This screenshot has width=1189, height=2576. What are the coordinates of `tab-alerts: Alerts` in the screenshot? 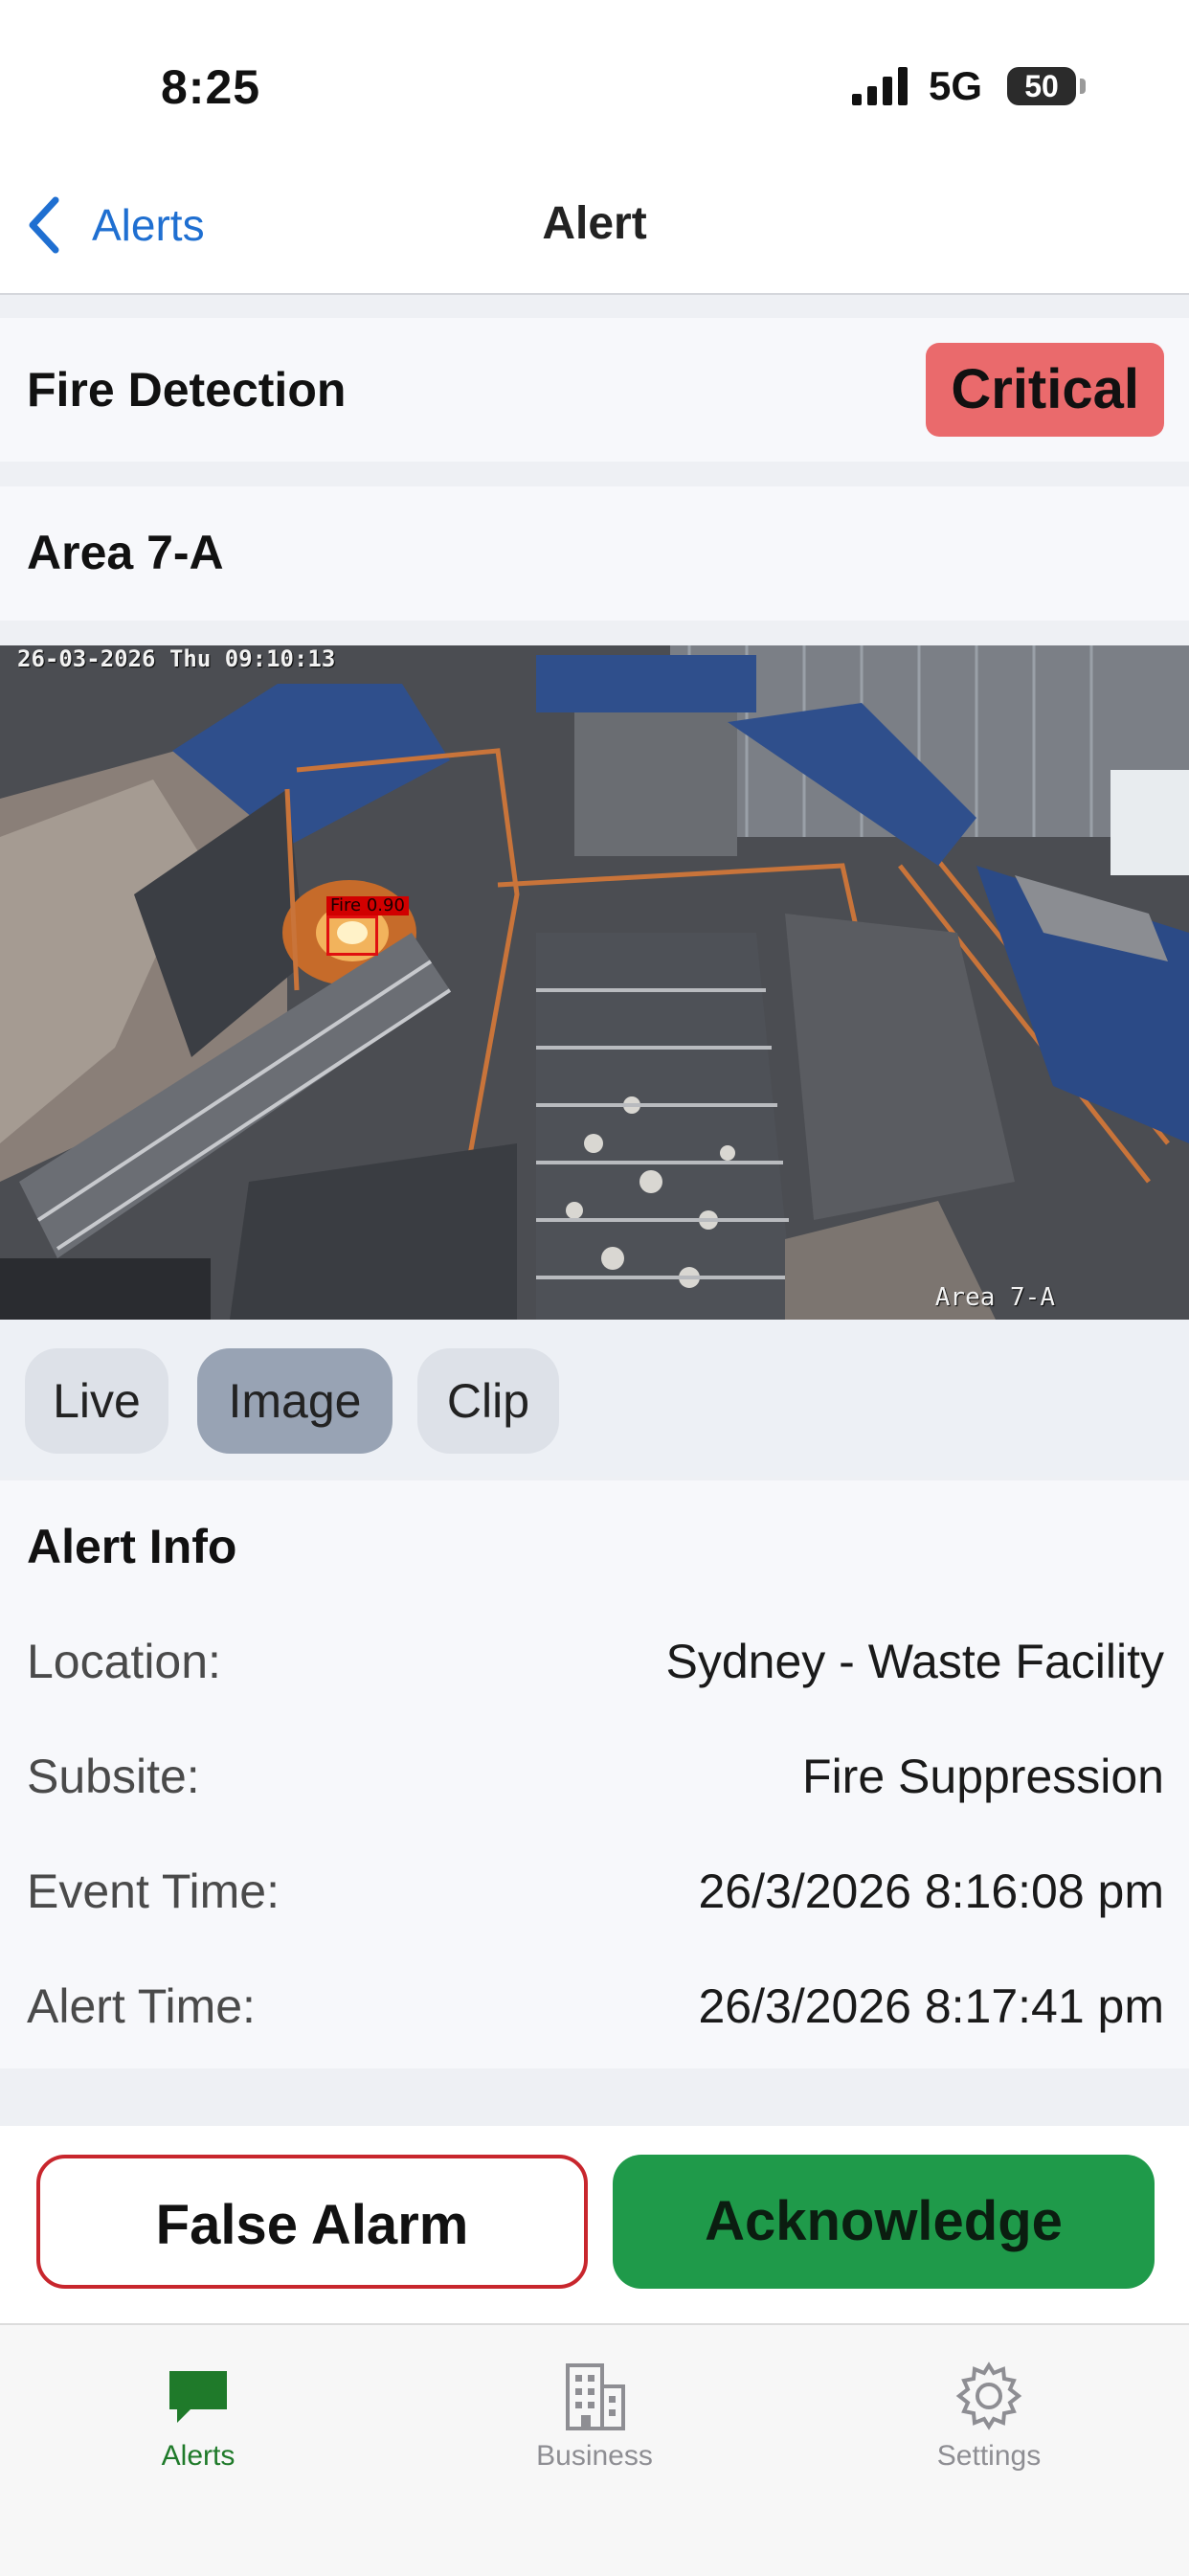 It's located at (198, 2408).